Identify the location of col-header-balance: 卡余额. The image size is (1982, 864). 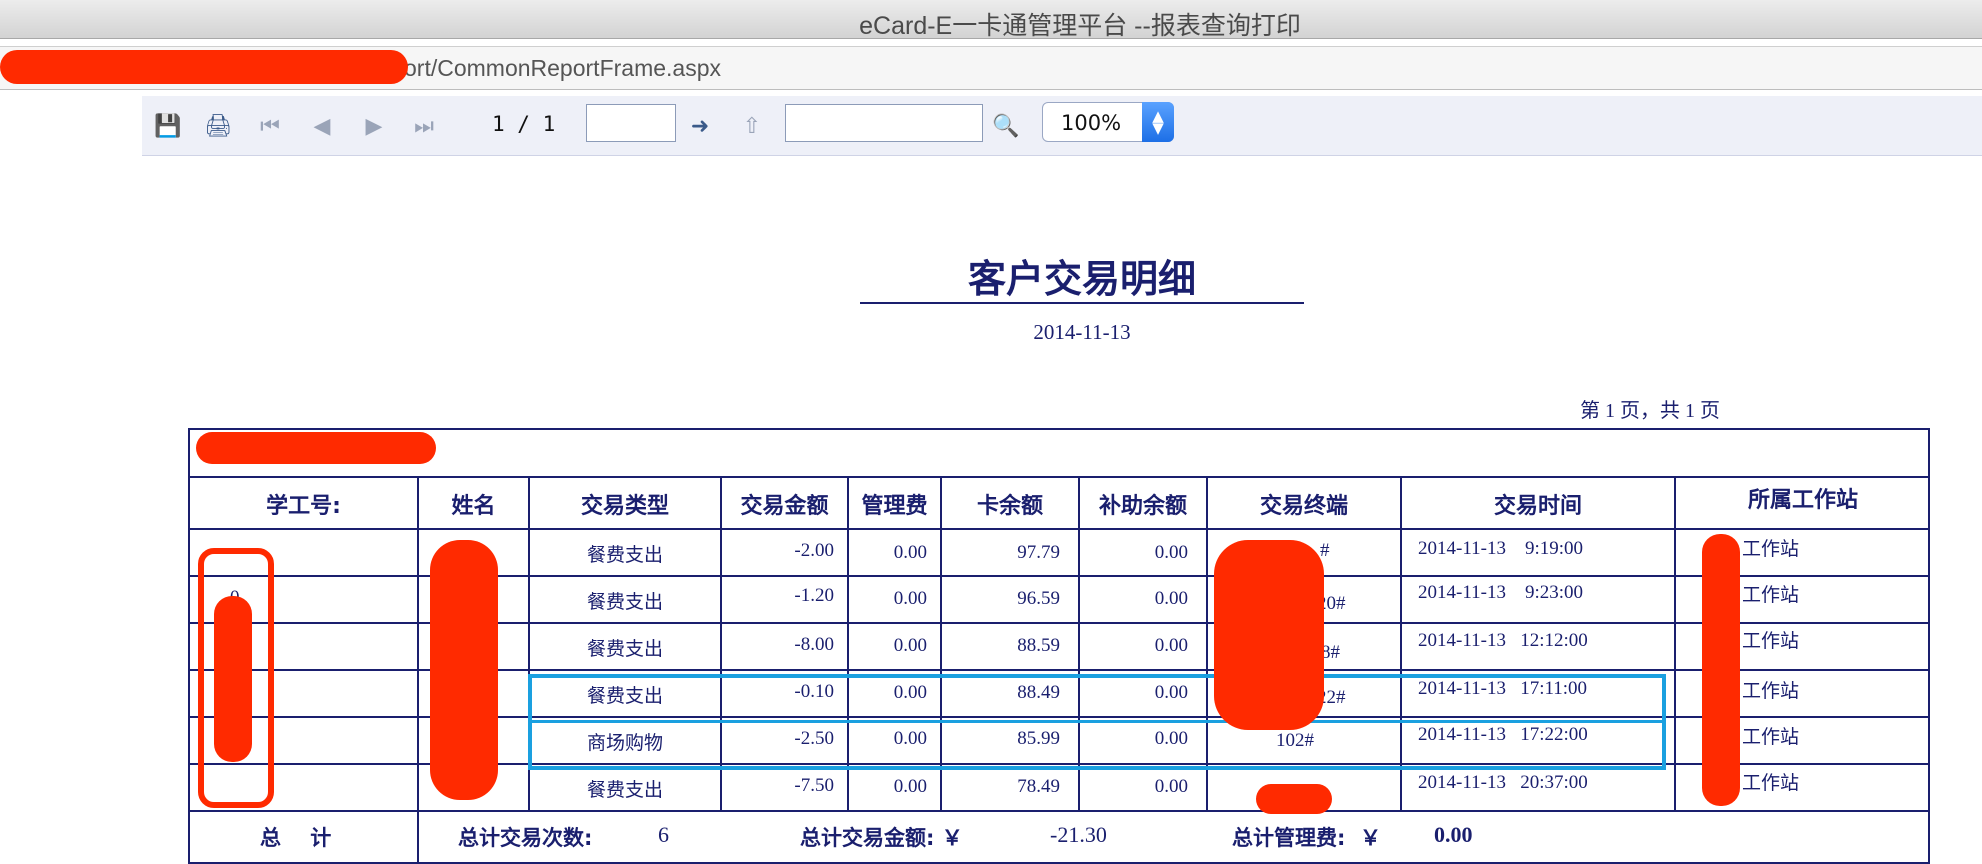
(1009, 506).